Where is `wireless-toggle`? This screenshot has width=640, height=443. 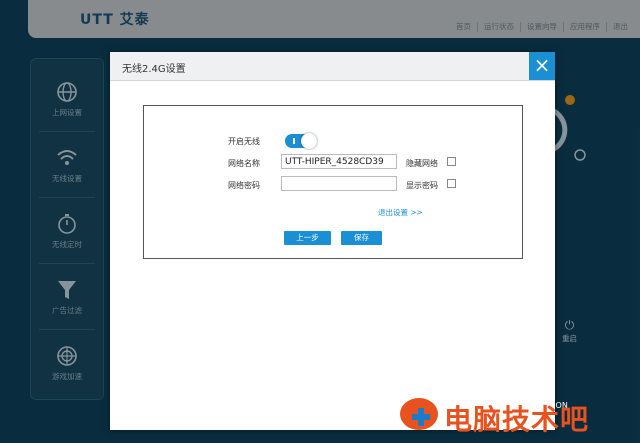 wireless-toggle is located at coordinates (301, 141).